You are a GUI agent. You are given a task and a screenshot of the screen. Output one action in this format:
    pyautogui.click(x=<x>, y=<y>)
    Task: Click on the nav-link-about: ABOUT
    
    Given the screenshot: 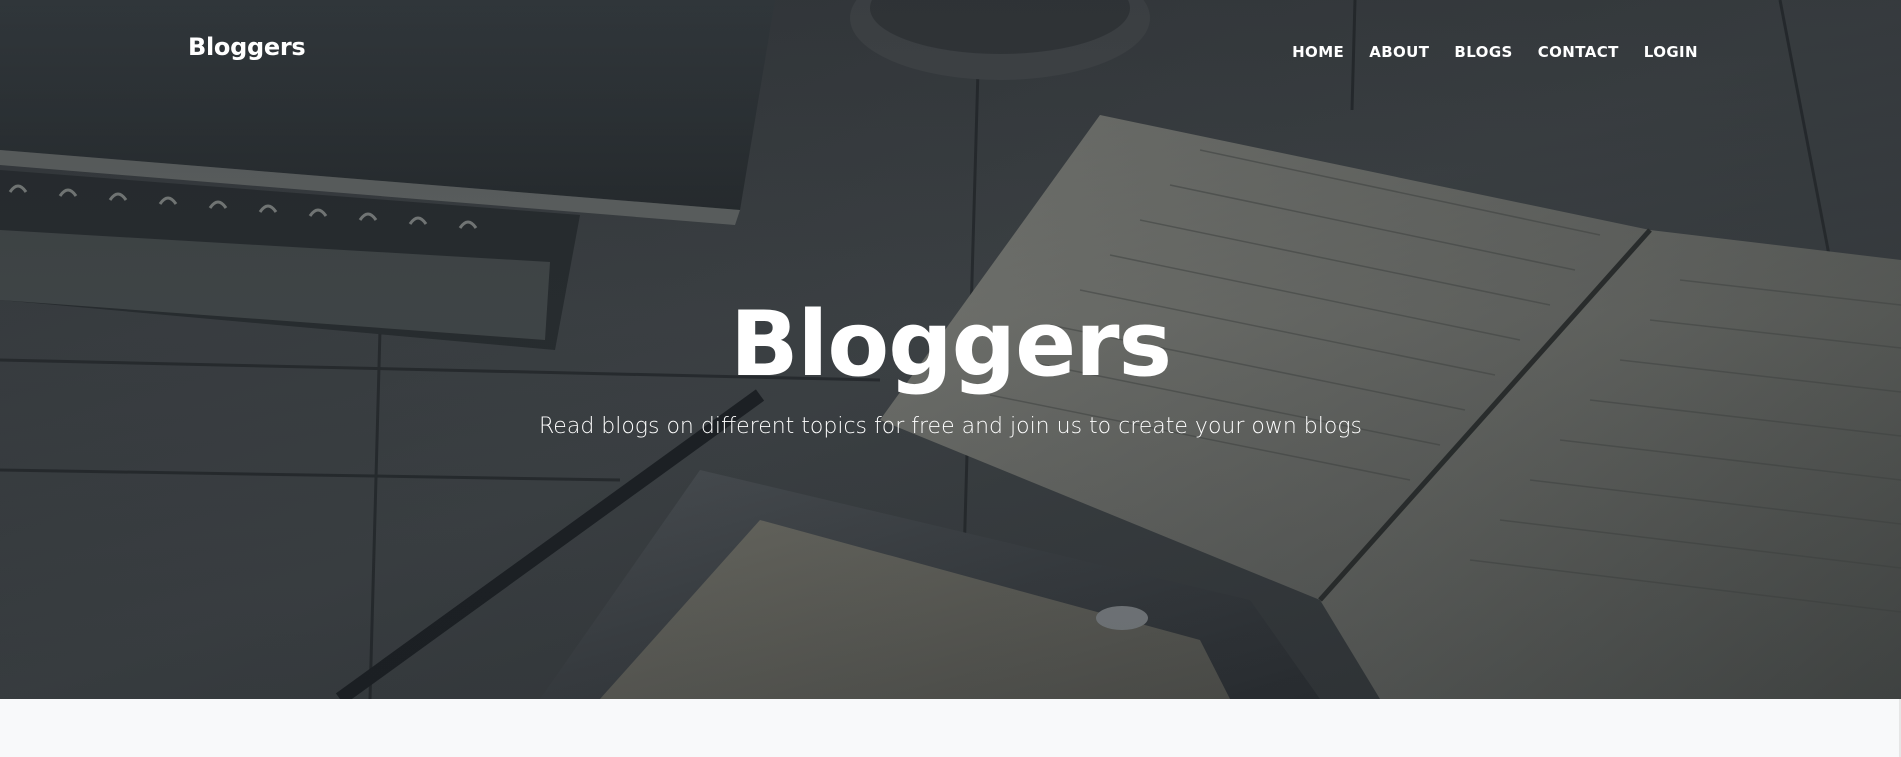 What is the action you would take?
    pyautogui.click(x=1399, y=52)
    